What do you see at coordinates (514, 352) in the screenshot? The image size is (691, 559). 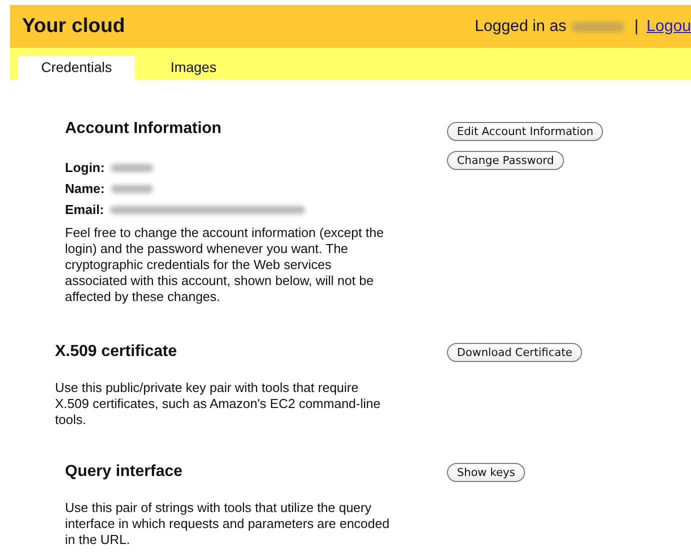 I see `action-button: Download Certificate` at bounding box center [514, 352].